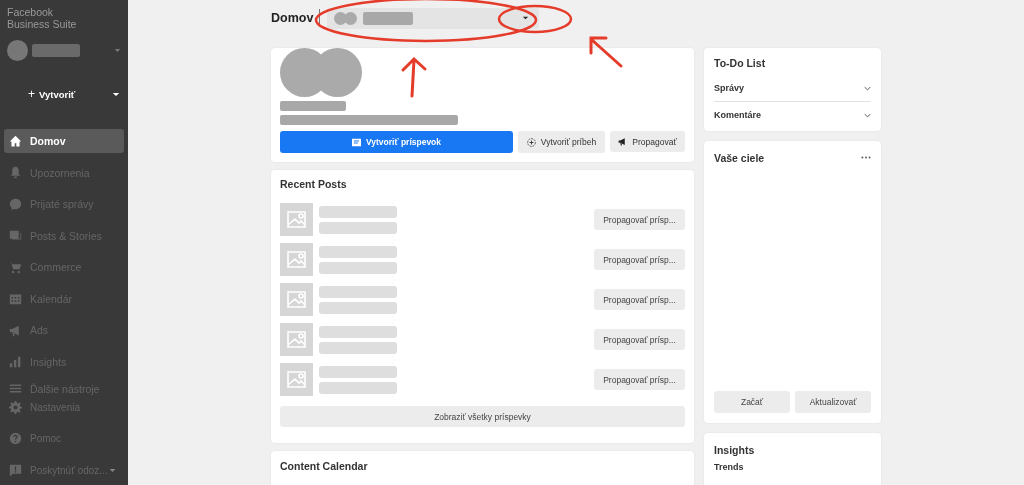 This screenshot has width=1024, height=485. I want to click on bars-icon, so click(15, 361).